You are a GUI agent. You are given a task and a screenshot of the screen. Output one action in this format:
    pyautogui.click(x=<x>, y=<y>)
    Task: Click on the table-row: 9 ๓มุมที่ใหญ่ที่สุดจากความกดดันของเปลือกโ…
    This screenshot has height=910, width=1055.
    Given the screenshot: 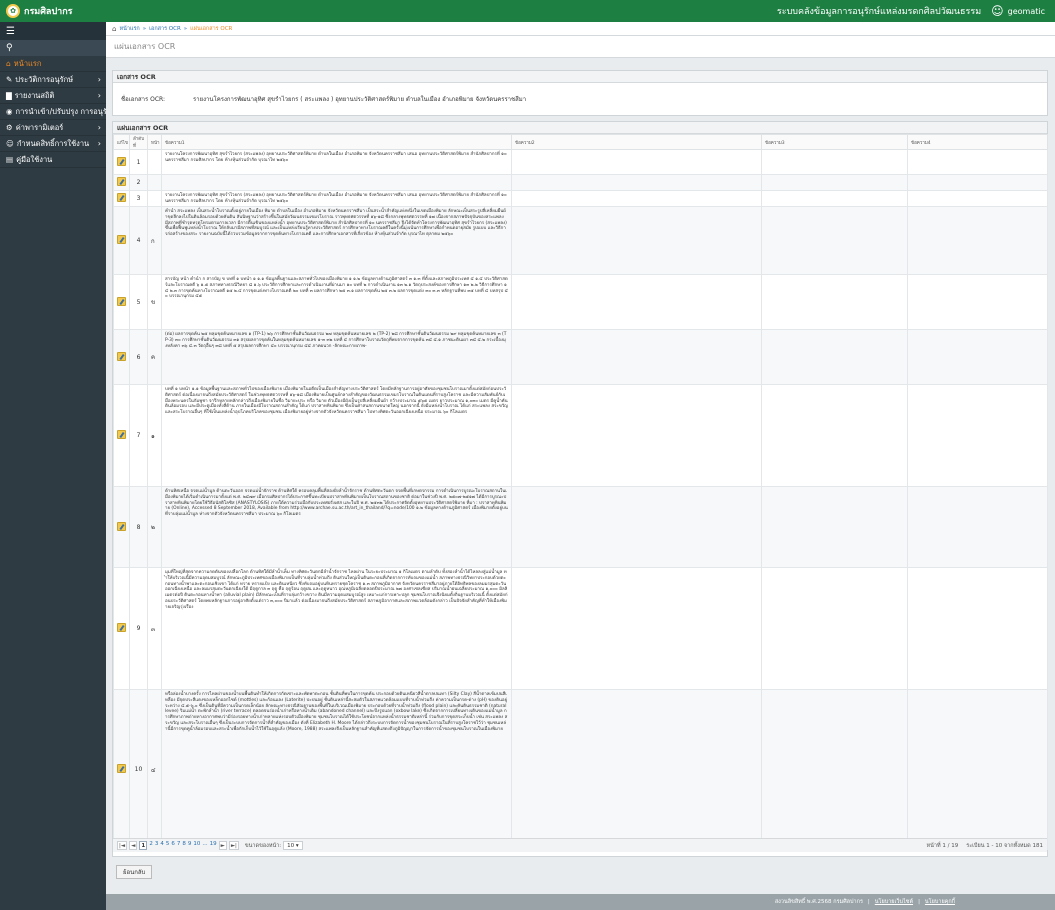 What is the action you would take?
    pyautogui.click(x=580, y=628)
    